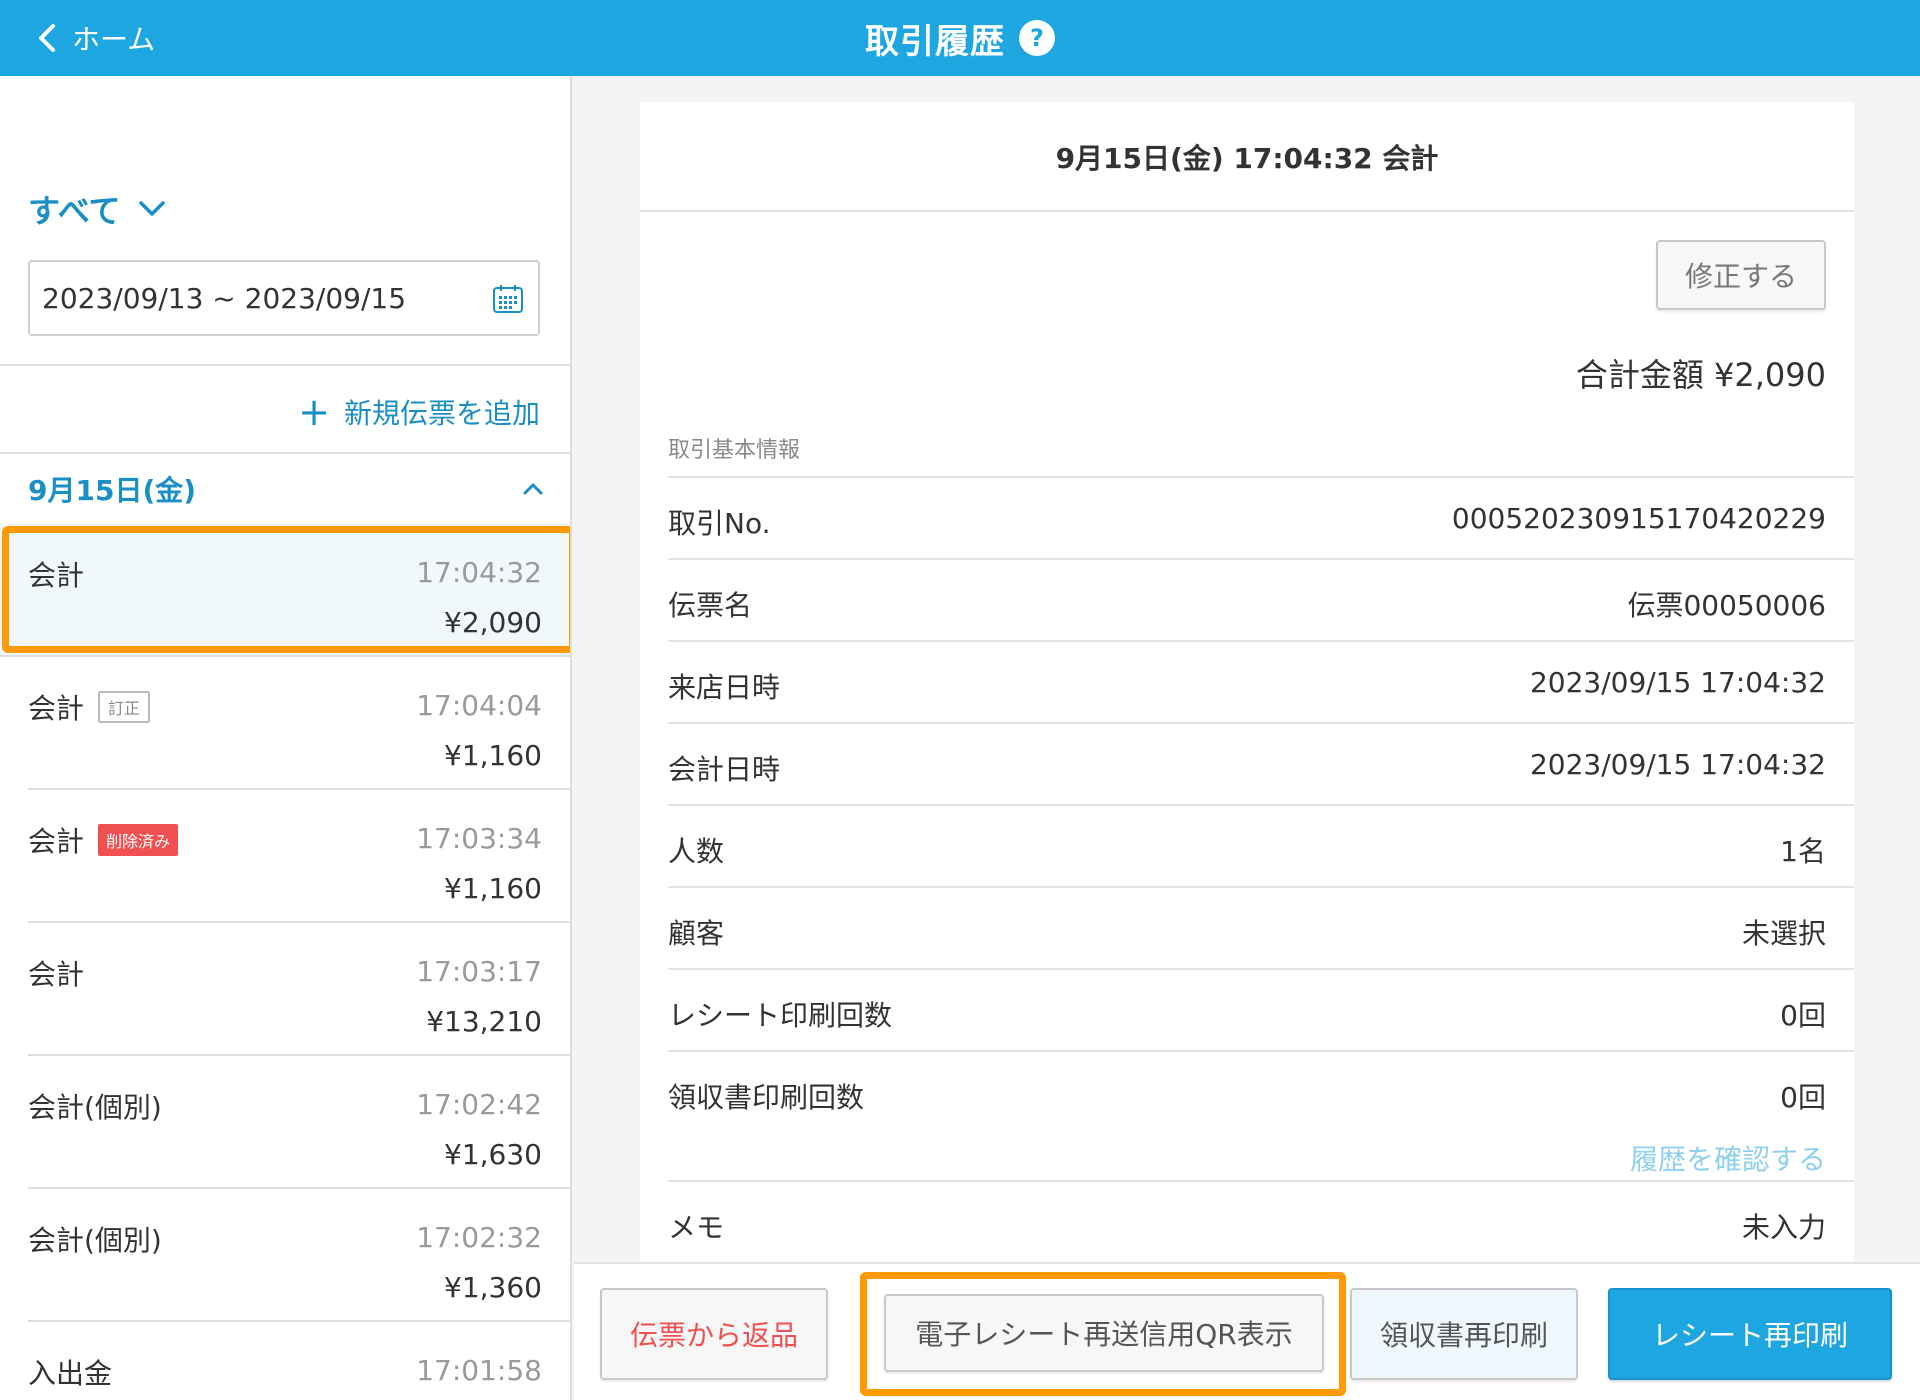  I want to click on transaction-label-wrap: 入出金, so click(70, 1372).